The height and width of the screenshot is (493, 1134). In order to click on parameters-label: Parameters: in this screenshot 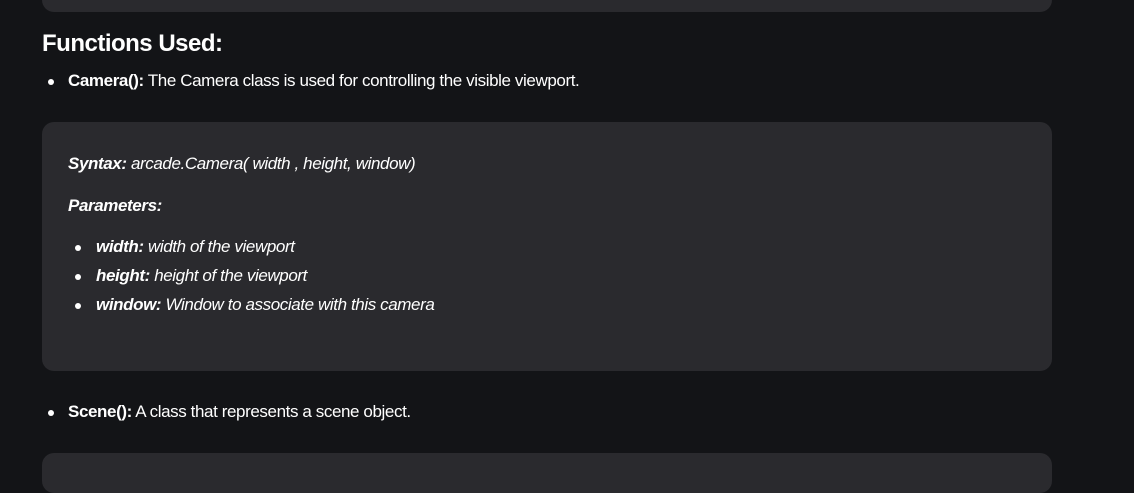, I will do `click(115, 205)`.